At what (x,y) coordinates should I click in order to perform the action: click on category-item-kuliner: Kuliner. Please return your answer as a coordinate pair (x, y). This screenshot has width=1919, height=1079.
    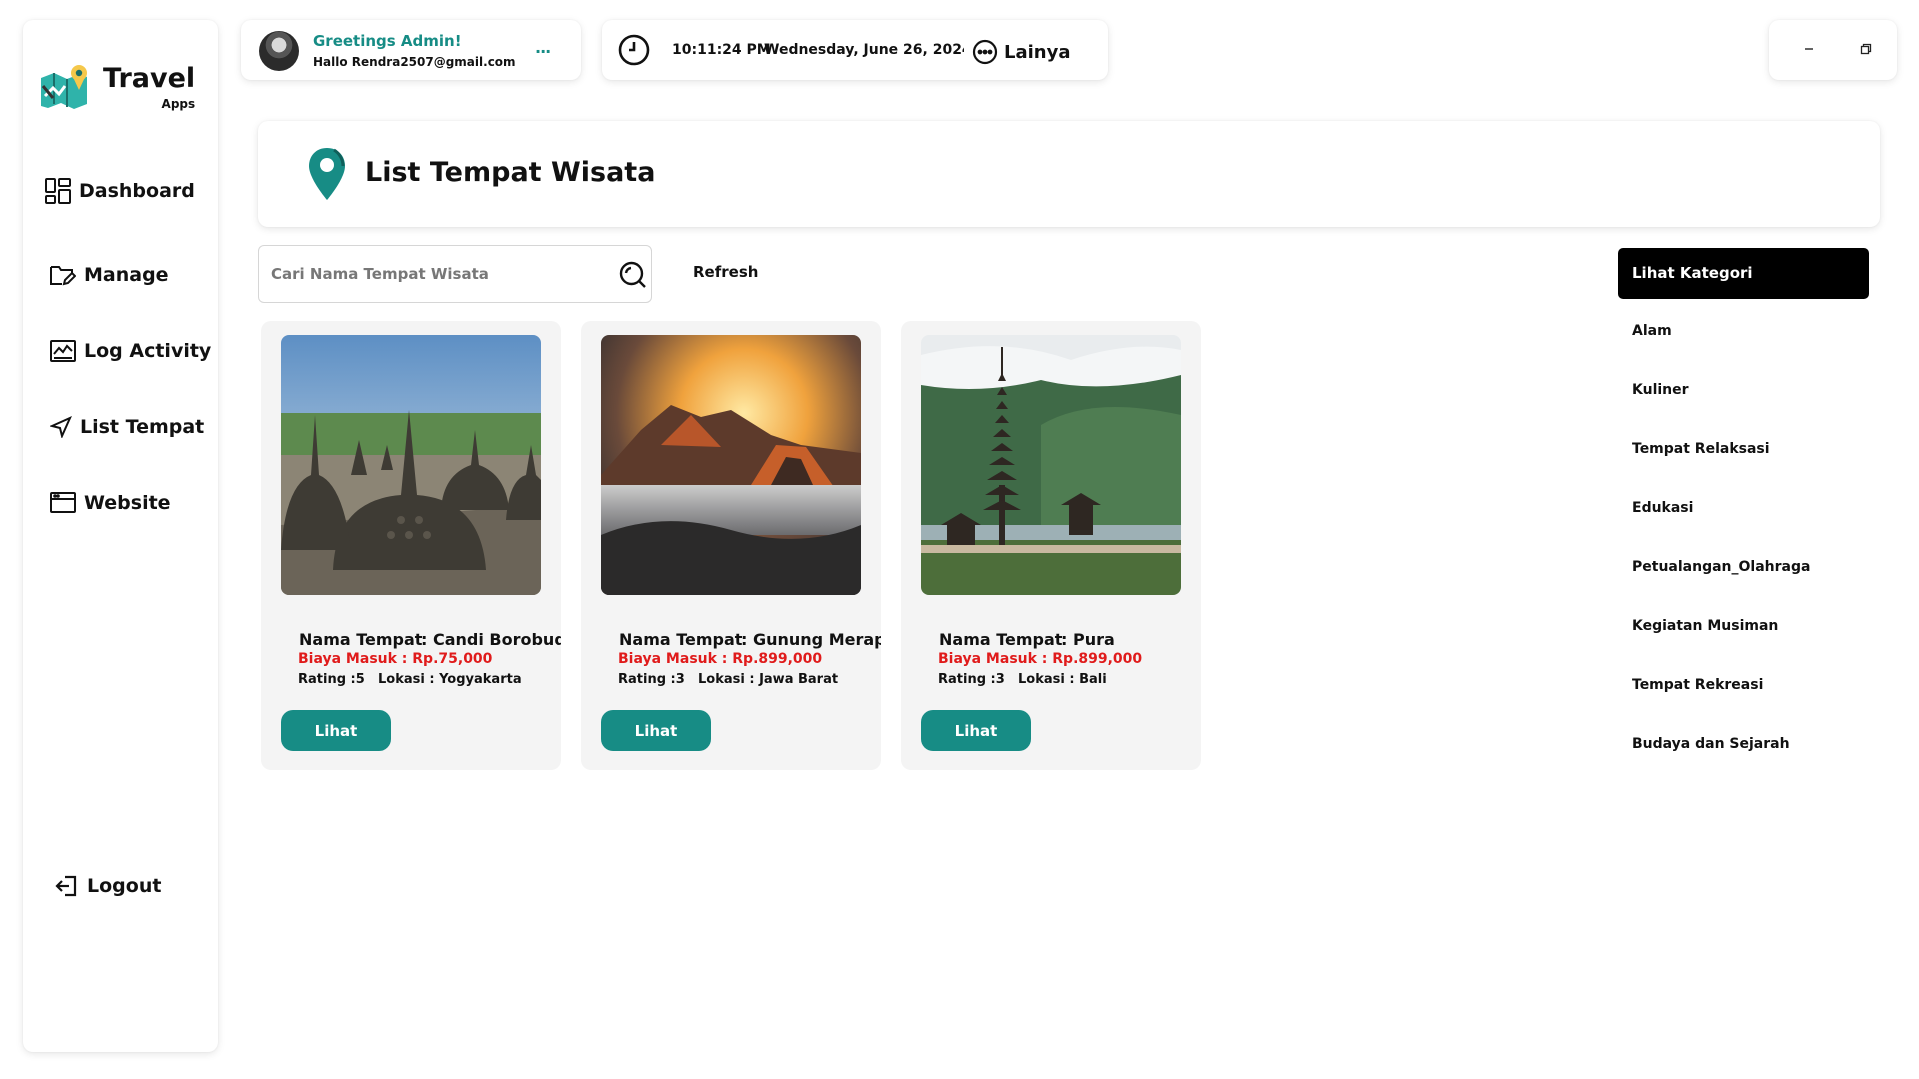
    Looking at the image, I should click on (1660, 390).